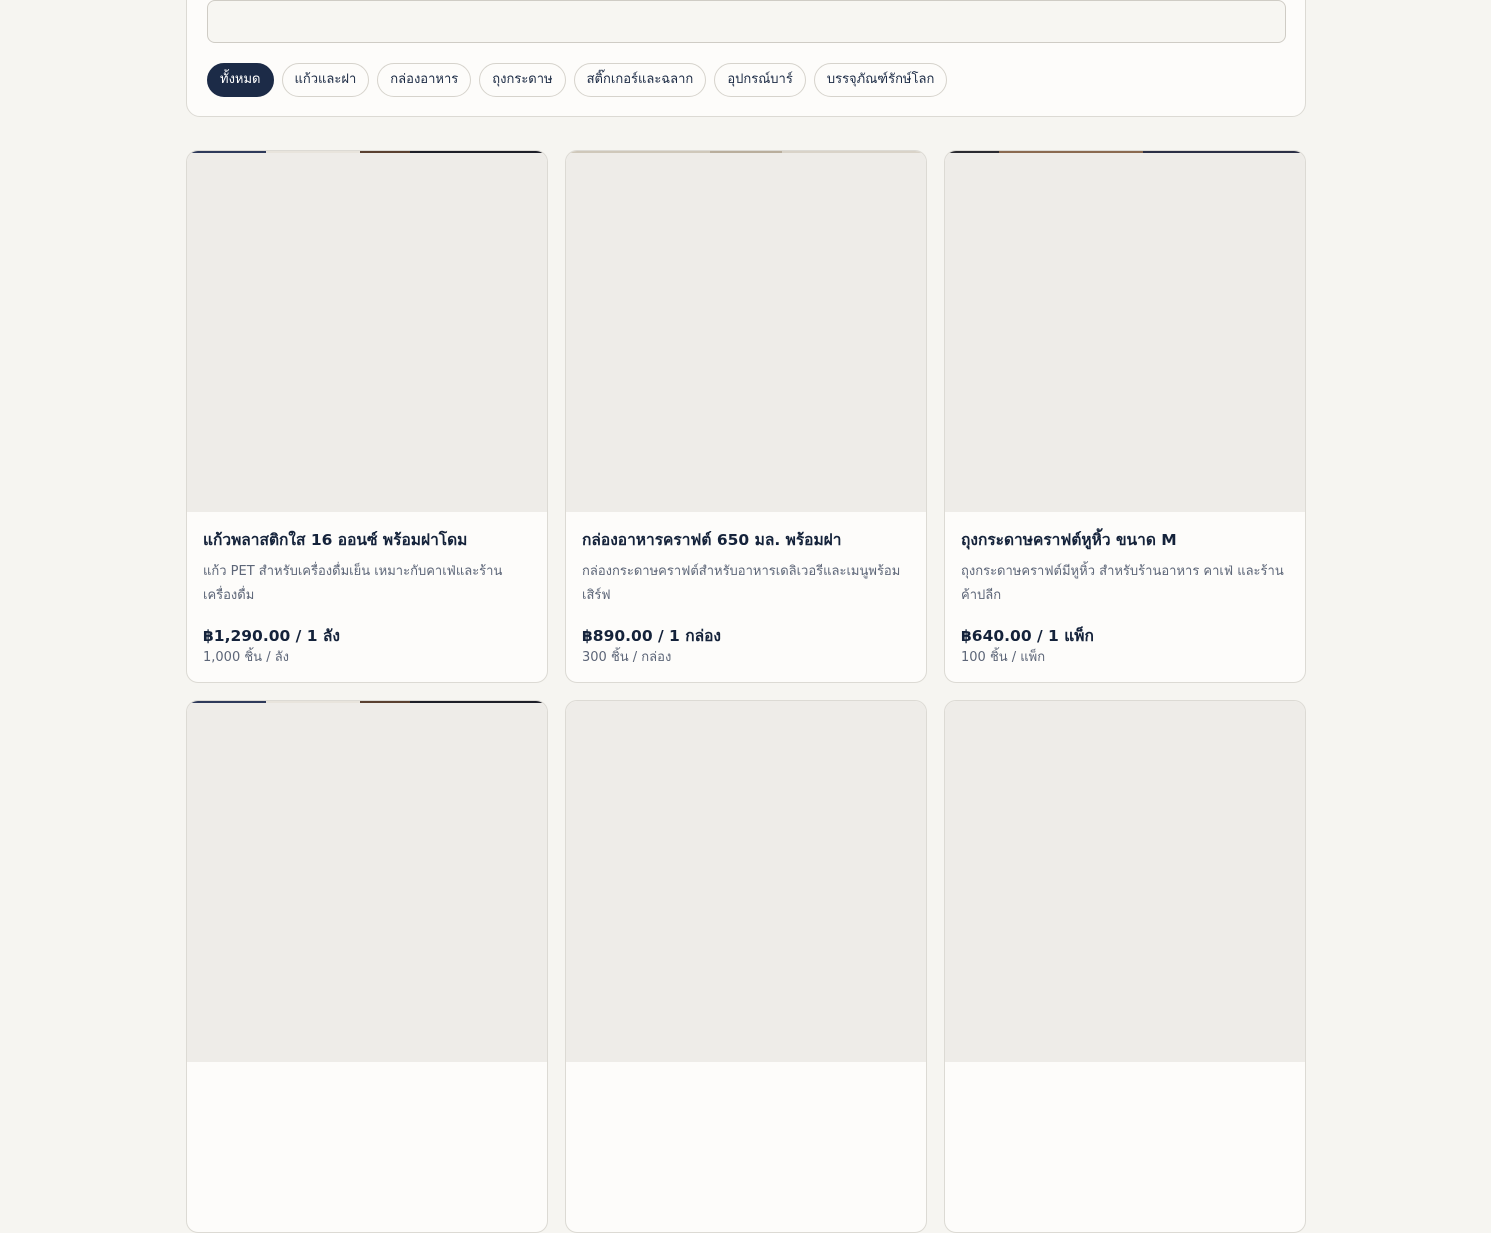 This screenshot has height=1233, width=1491. I want to click on category-chip-all: ทั้งหมด, so click(240, 80).